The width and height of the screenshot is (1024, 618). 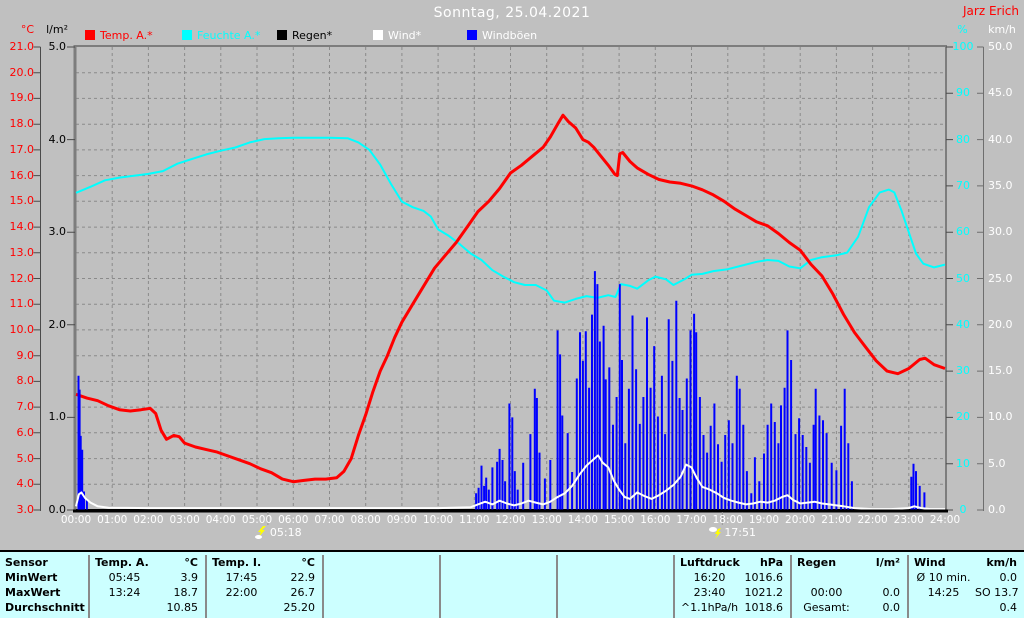 What do you see at coordinates (285, 532) in the screenshot?
I see `sunrise-time: 05:18` at bounding box center [285, 532].